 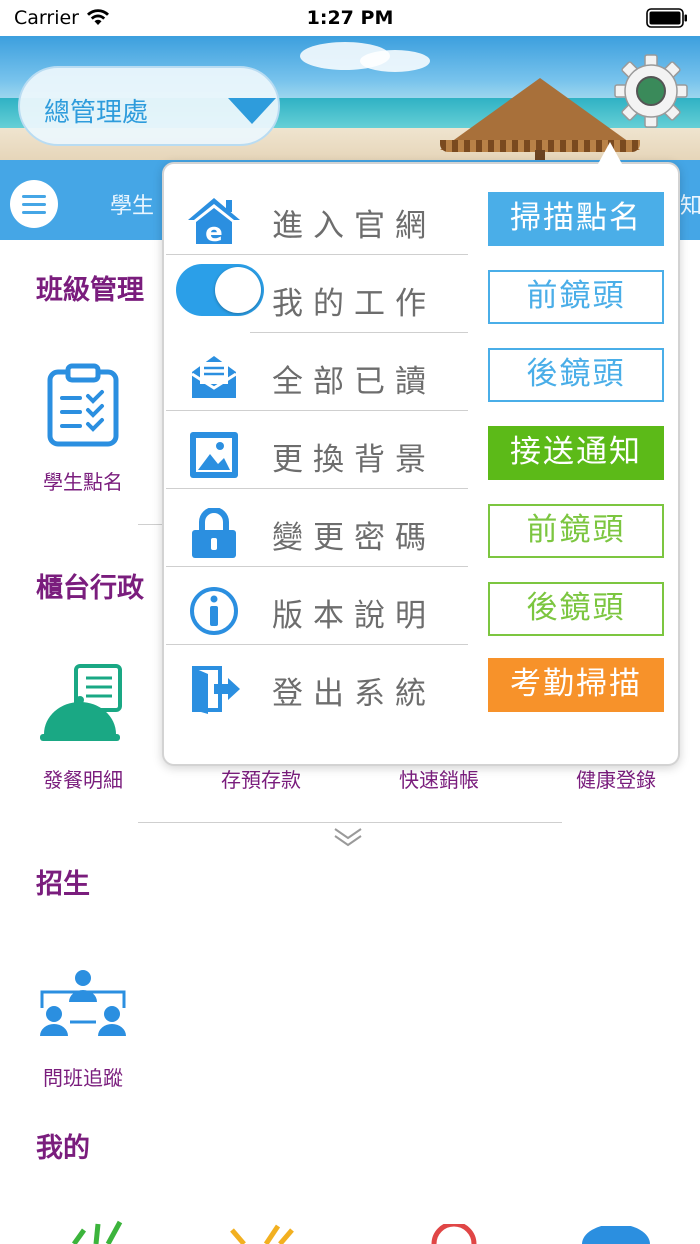 What do you see at coordinates (690, 204) in the screenshot?
I see `nav-tab-notice: 知` at bounding box center [690, 204].